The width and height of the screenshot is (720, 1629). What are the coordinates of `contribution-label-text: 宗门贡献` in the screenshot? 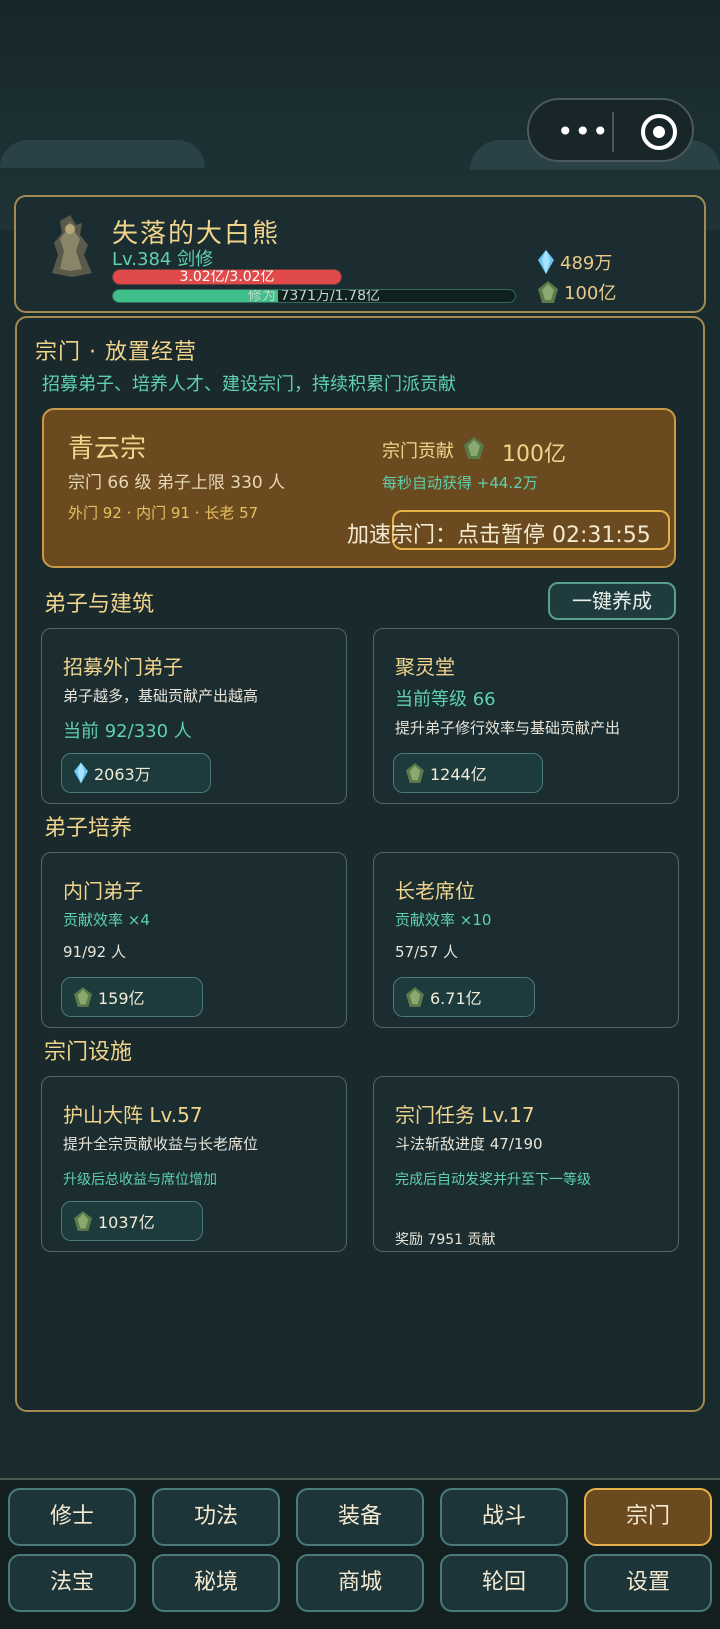 It's located at (418, 451).